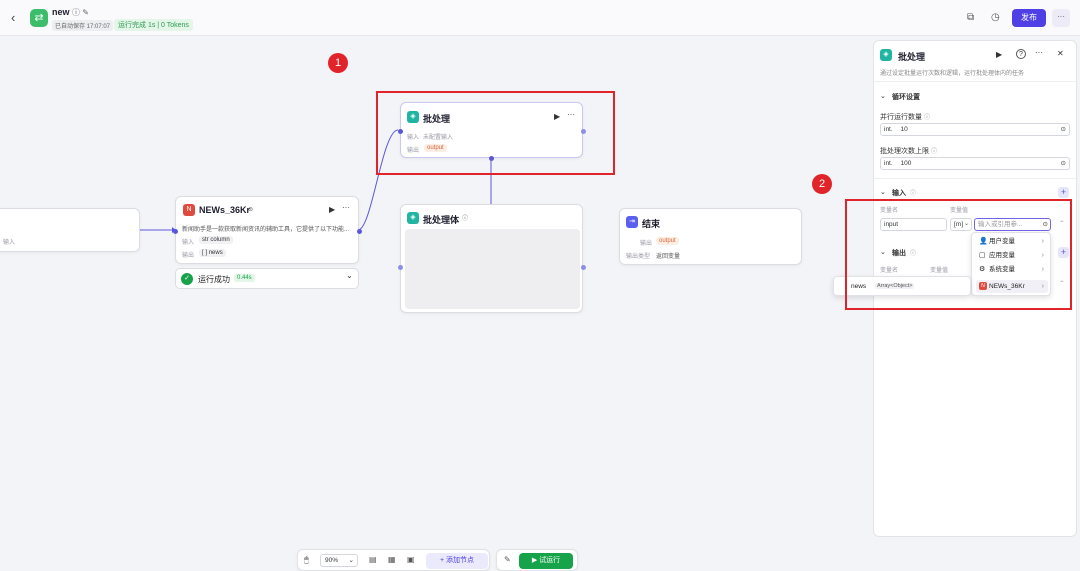  I want to click on trial-run-button: ▶ 试运行, so click(546, 561).